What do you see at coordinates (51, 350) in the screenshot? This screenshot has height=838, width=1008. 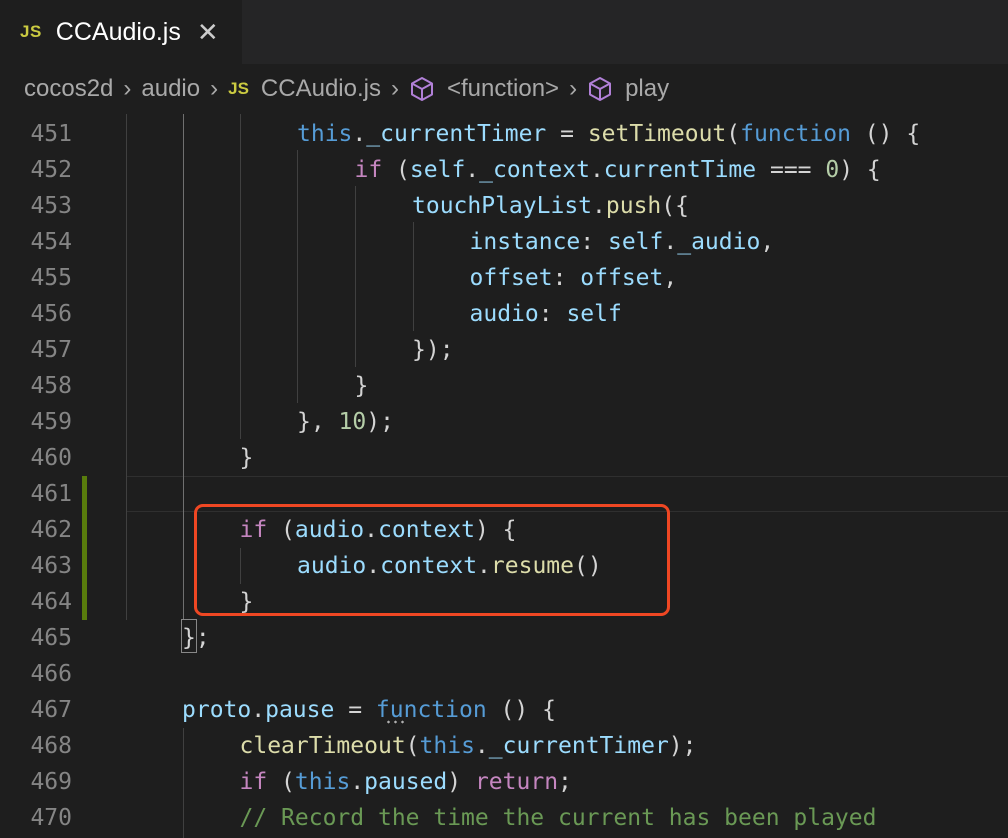 I see `line-number: 457` at bounding box center [51, 350].